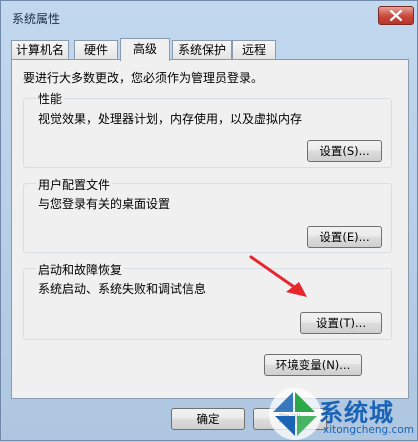 The width and height of the screenshot is (418, 442). Describe the element at coordinates (356, 413) in the screenshot. I see `watermark-text: 系统城` at that location.